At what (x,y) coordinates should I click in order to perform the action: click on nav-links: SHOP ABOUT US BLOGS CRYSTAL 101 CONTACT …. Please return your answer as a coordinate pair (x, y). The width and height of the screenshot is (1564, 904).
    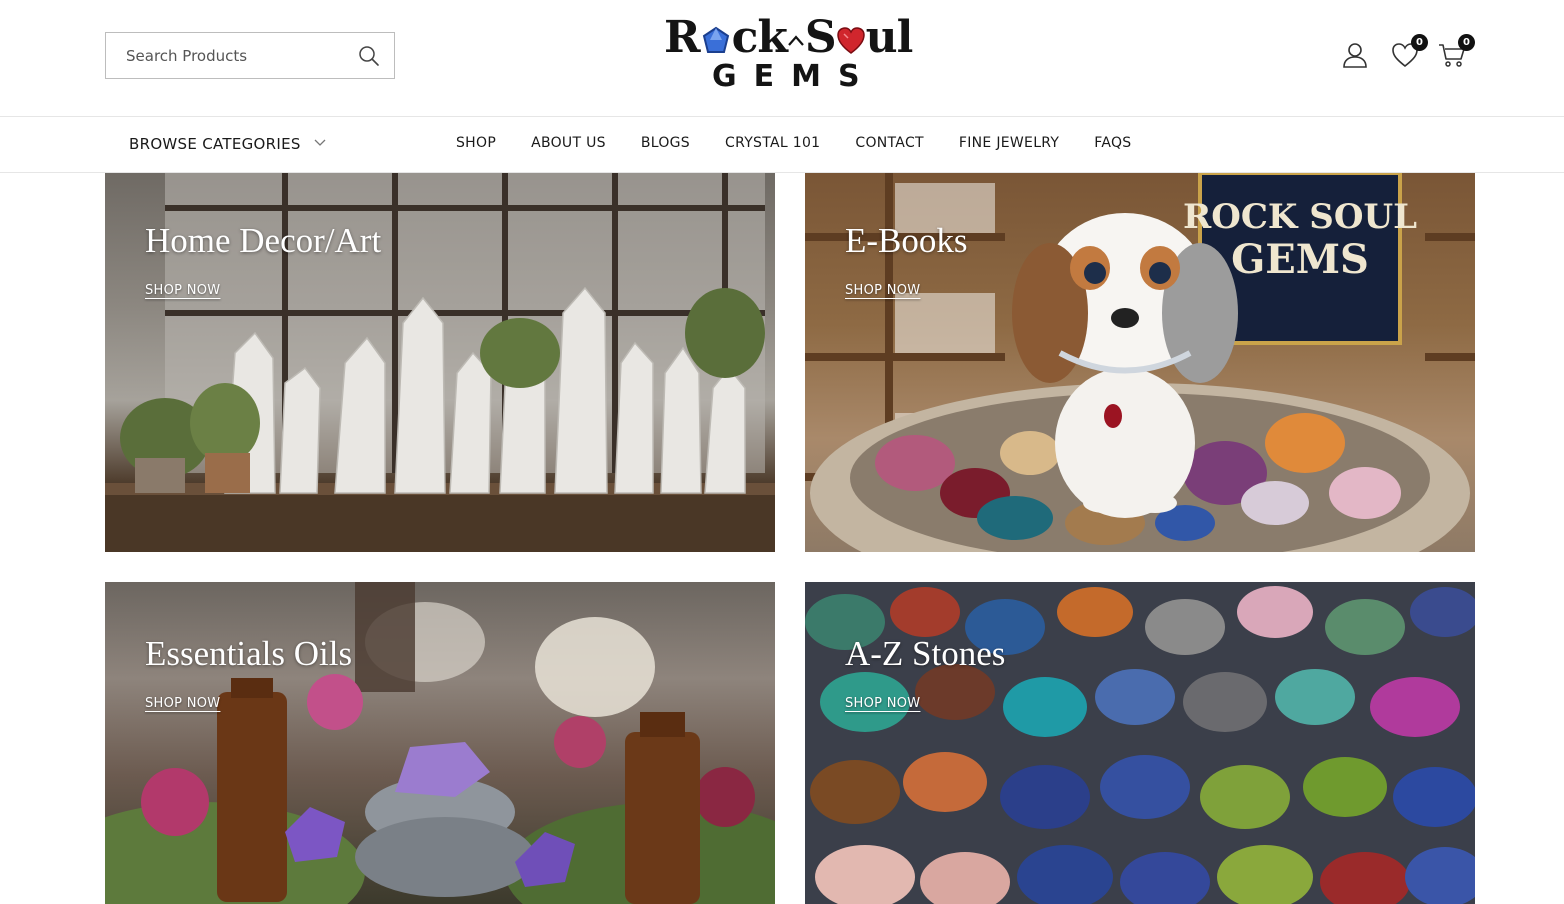
    Looking at the image, I should click on (794, 146).